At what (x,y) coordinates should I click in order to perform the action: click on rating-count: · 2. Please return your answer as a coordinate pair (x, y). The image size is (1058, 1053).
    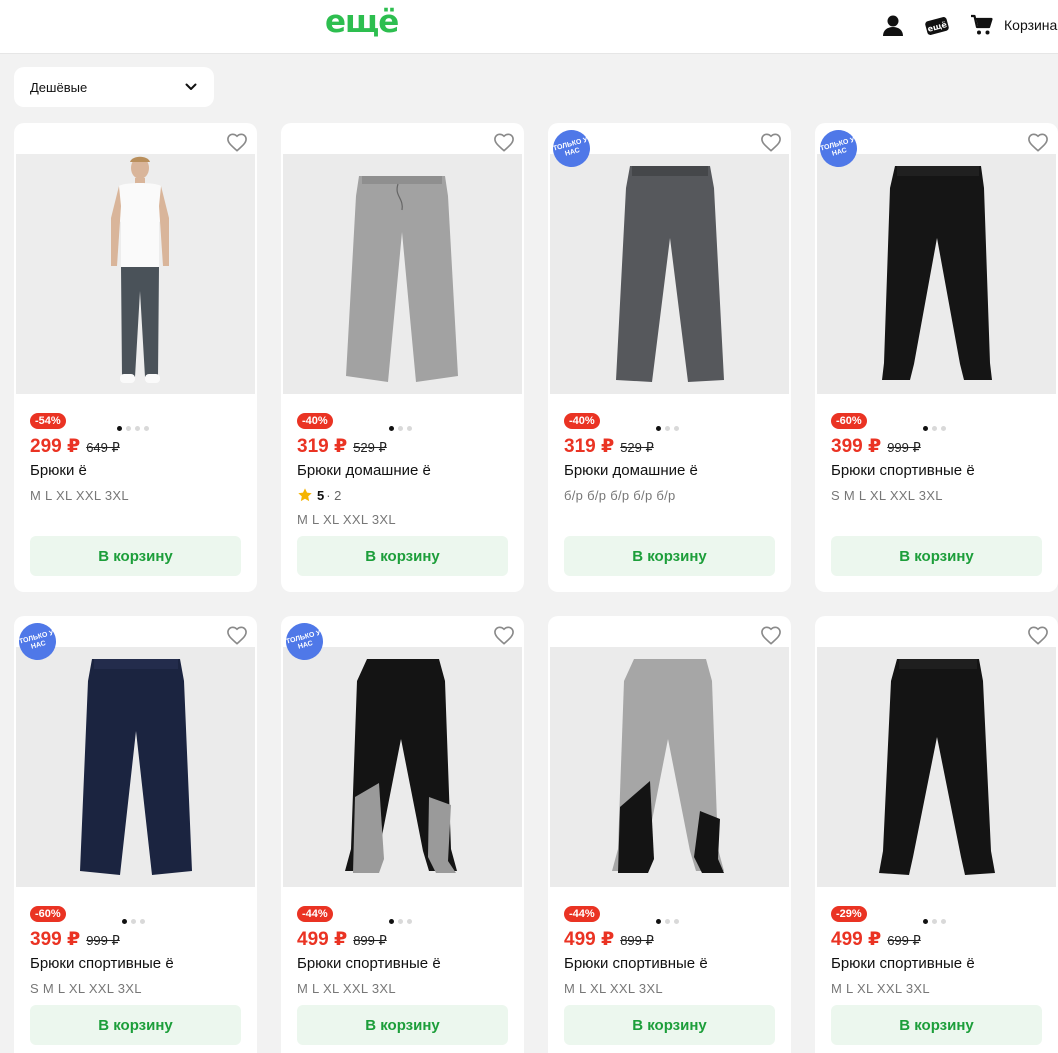
    Looking at the image, I should click on (334, 495).